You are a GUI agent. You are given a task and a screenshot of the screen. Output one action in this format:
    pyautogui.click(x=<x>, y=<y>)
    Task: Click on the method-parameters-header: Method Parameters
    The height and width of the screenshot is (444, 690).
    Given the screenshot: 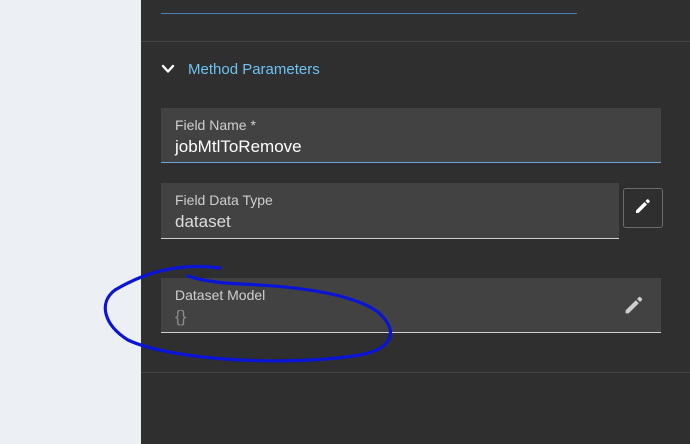 What is the action you would take?
    pyautogui.click(x=240, y=69)
    